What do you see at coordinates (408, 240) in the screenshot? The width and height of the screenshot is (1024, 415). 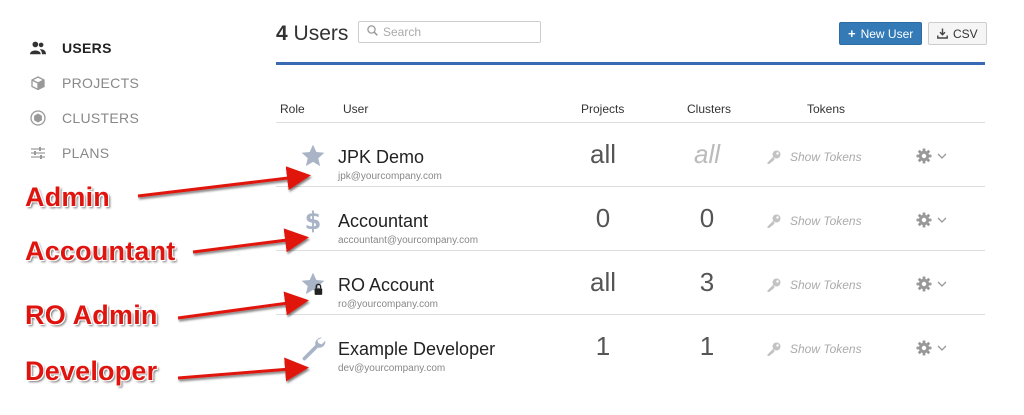 I see `user-email: accountant@yourcompany.com` at bounding box center [408, 240].